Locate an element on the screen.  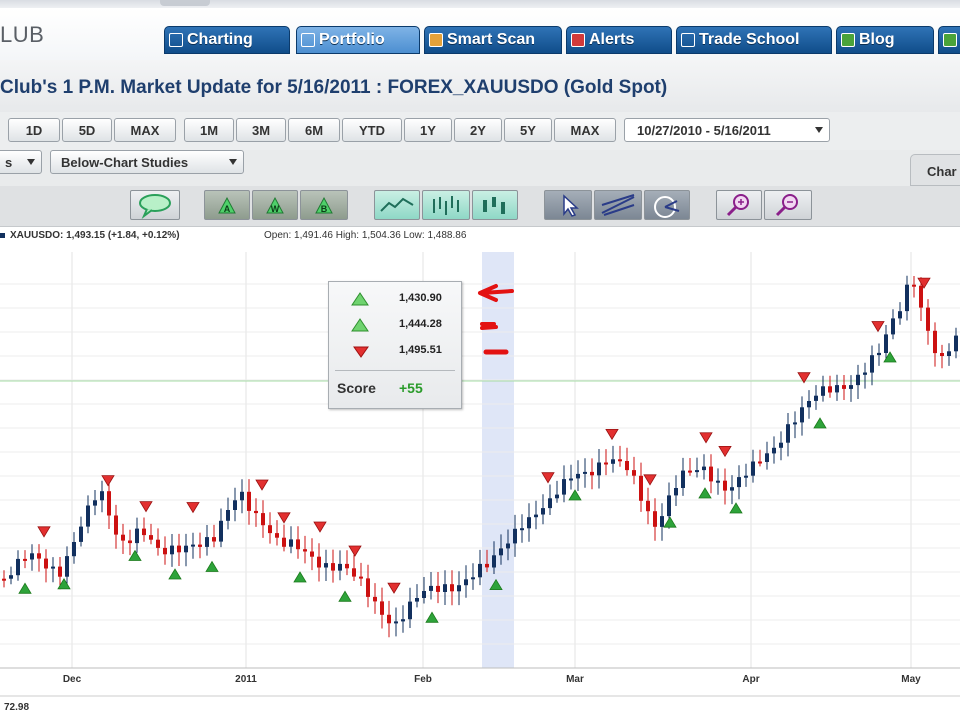
date-range-select: 10/27/2010 - 5/16/2011 is located at coordinates (727, 130).